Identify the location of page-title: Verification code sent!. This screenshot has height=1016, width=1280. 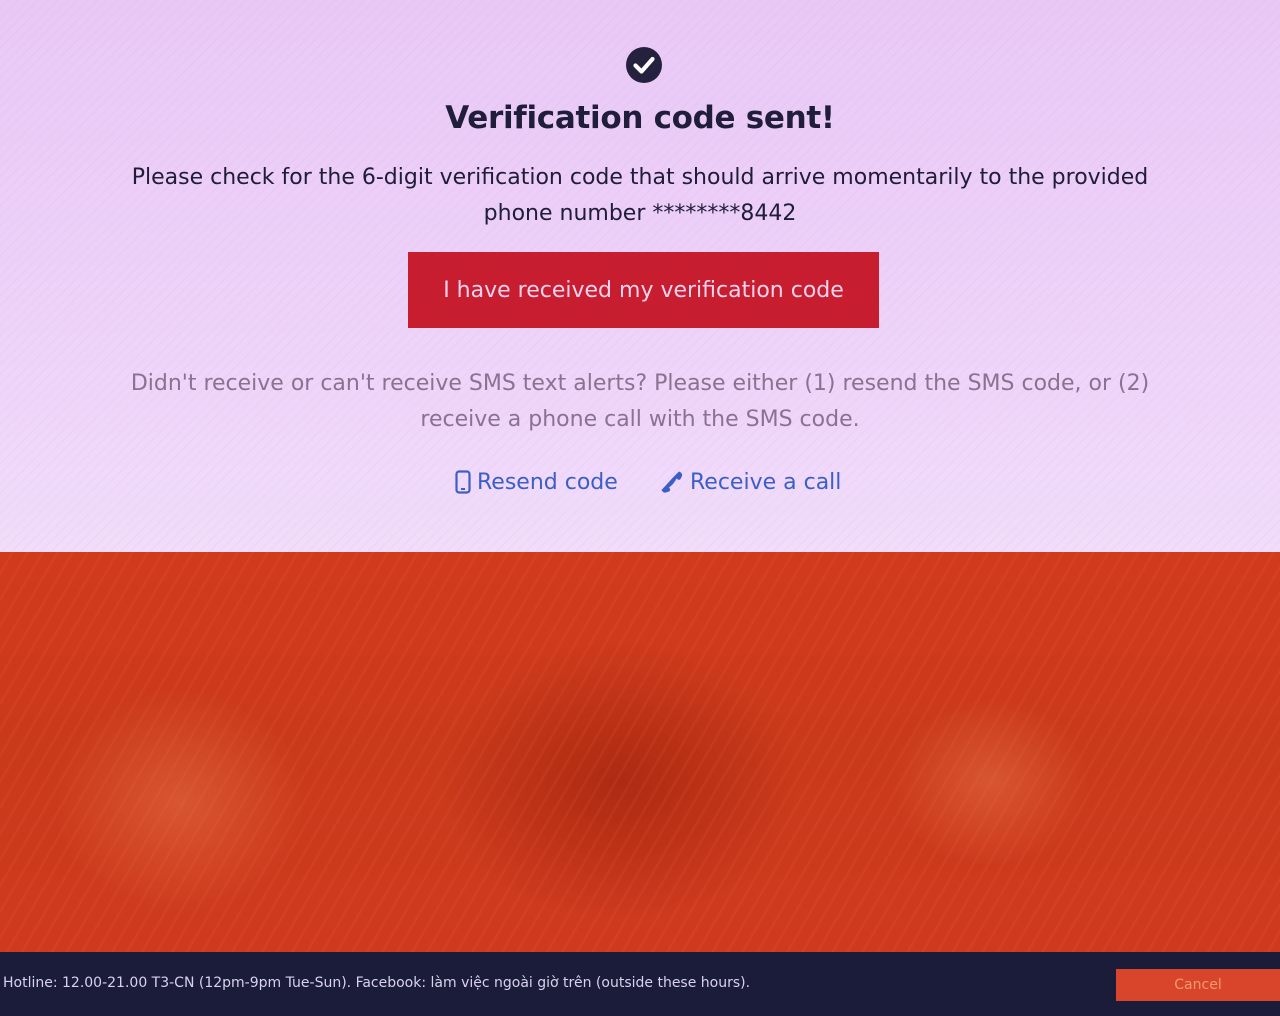
(640, 118).